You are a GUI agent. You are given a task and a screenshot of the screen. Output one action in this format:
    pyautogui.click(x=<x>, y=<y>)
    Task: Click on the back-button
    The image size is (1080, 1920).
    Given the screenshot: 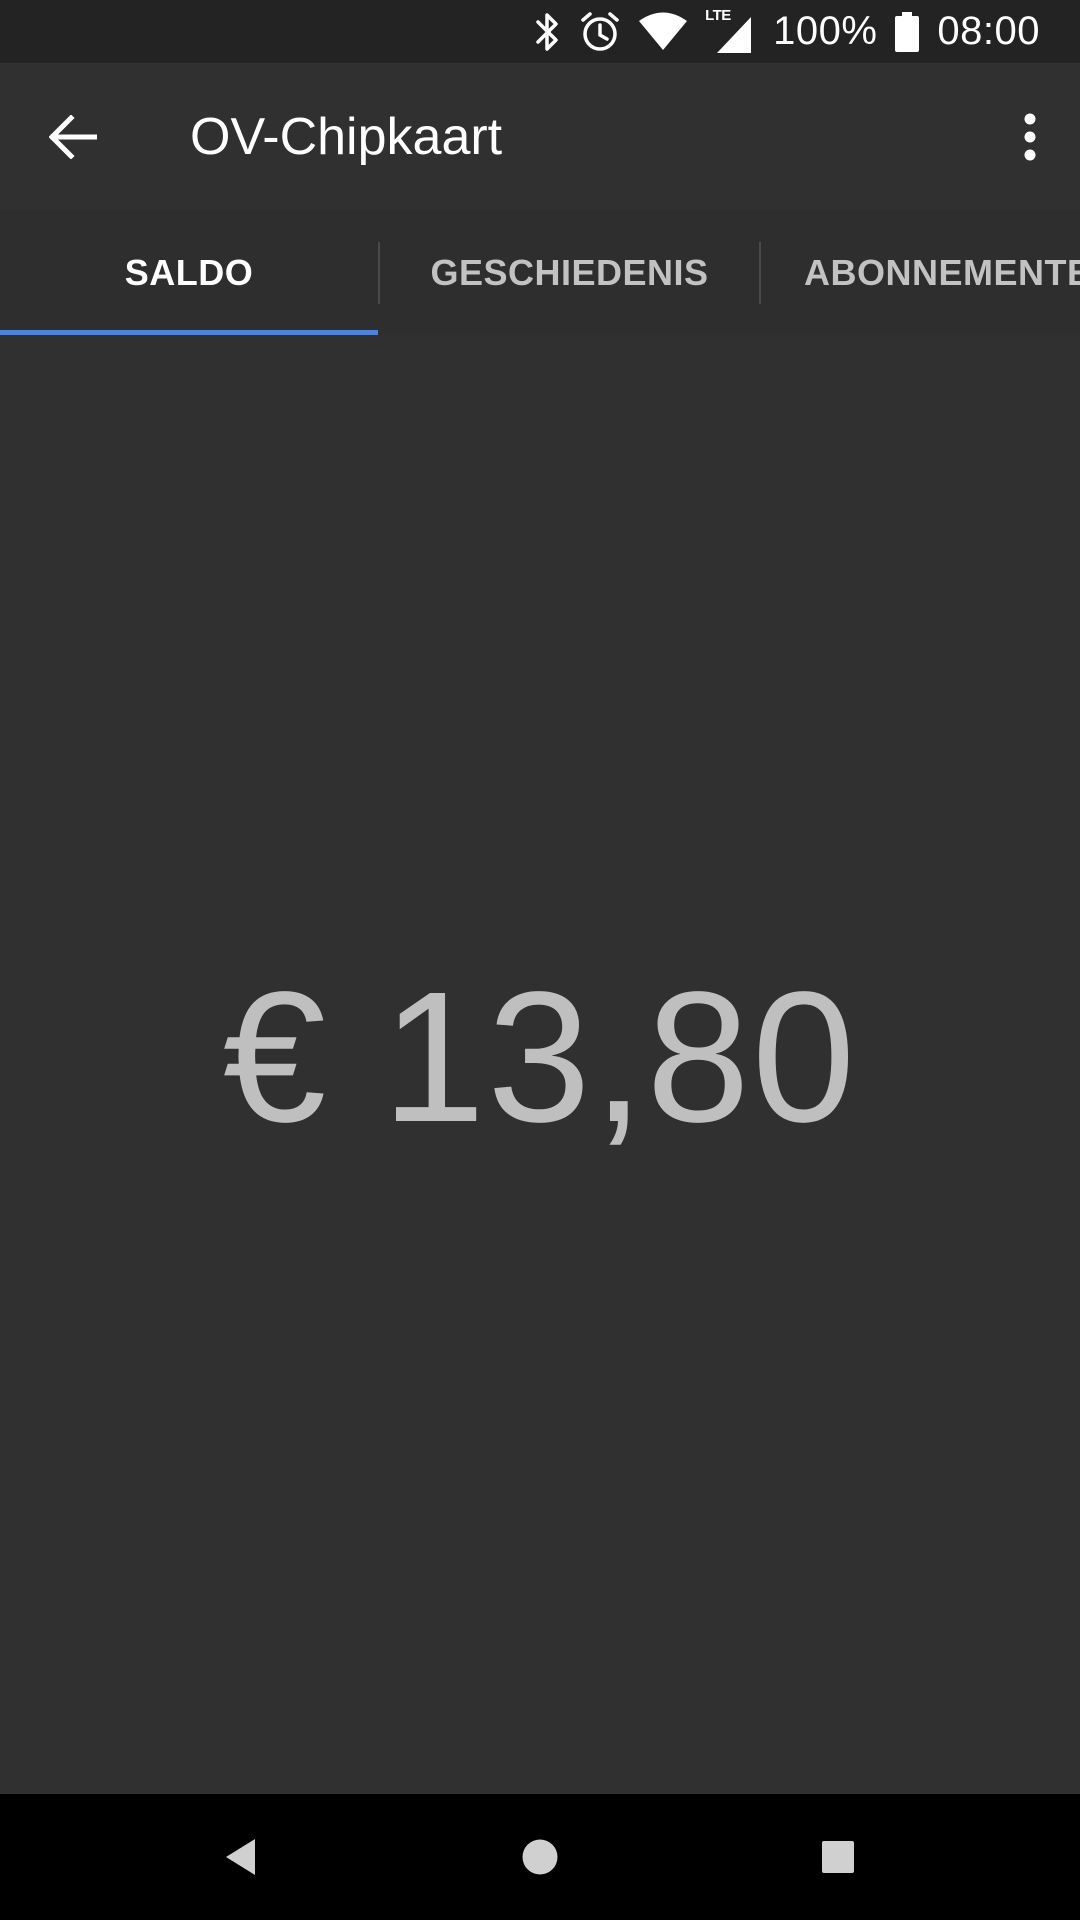 What is the action you would take?
    pyautogui.click(x=73, y=137)
    